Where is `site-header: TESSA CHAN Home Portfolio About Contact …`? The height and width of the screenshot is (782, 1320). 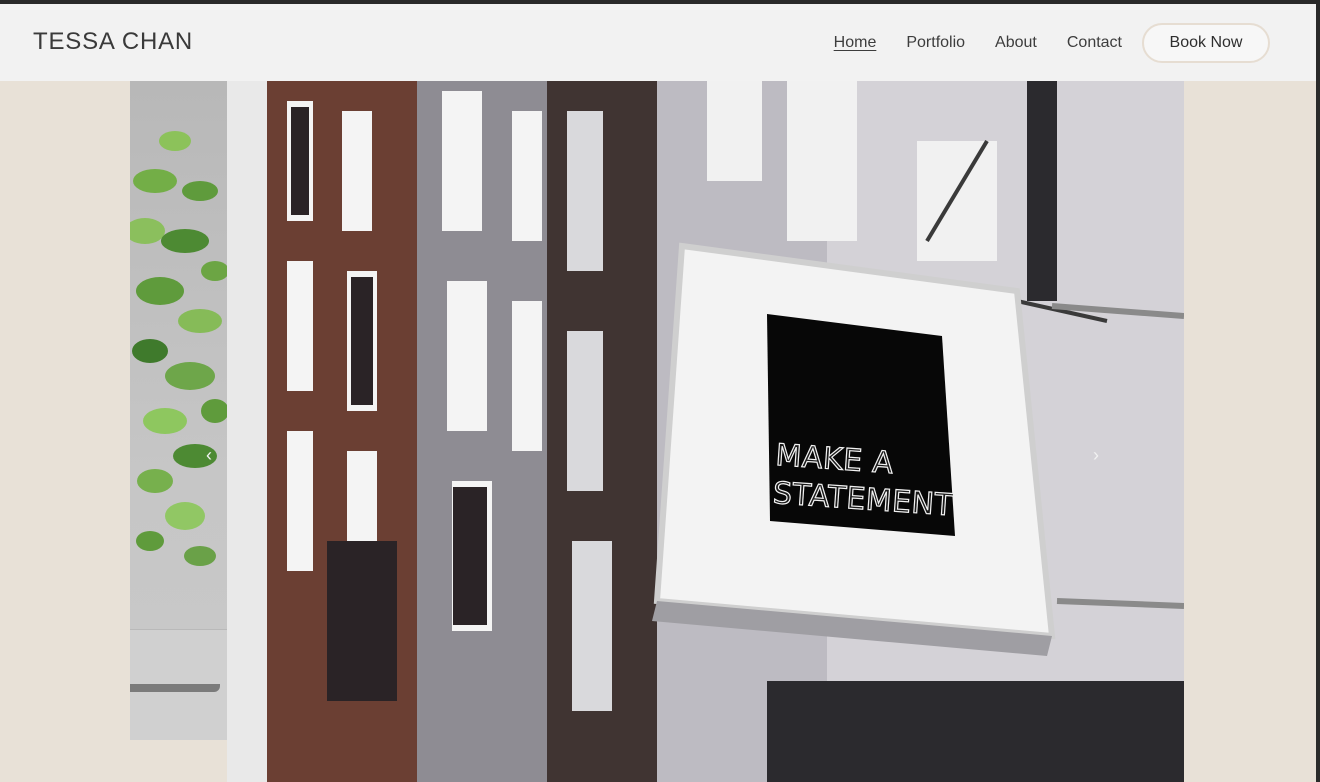
site-header: TESSA CHAN Home Portfolio About Contact … is located at coordinates (658, 42).